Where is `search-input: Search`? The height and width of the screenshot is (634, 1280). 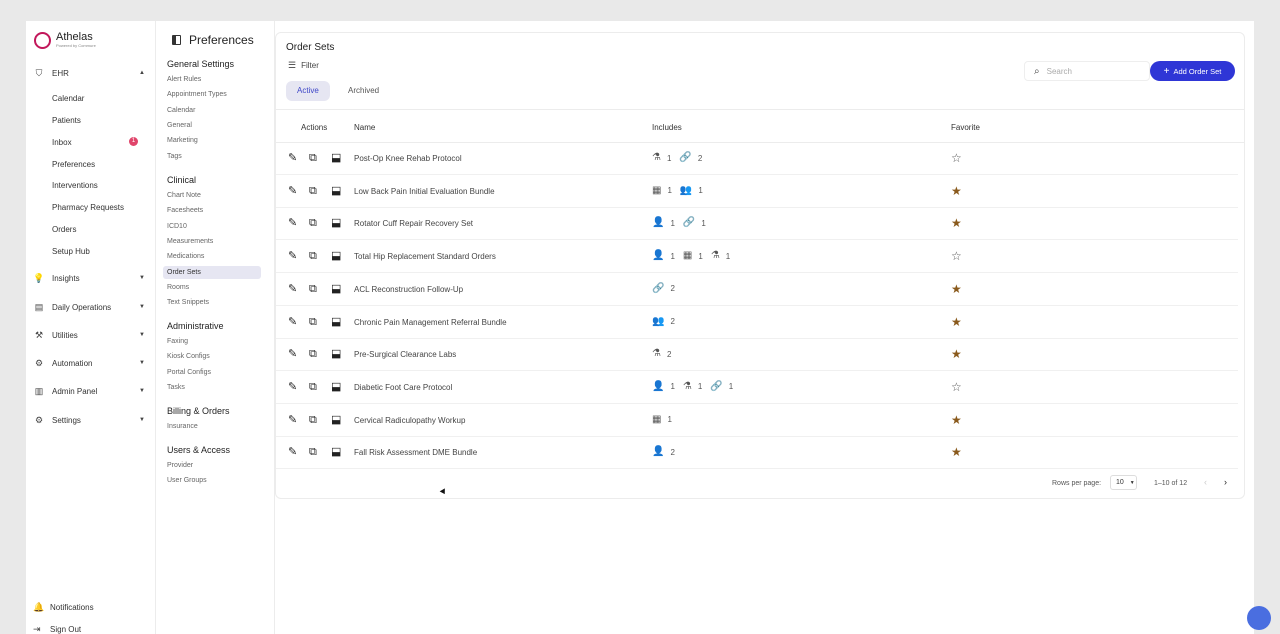 search-input: Search is located at coordinates (1059, 71).